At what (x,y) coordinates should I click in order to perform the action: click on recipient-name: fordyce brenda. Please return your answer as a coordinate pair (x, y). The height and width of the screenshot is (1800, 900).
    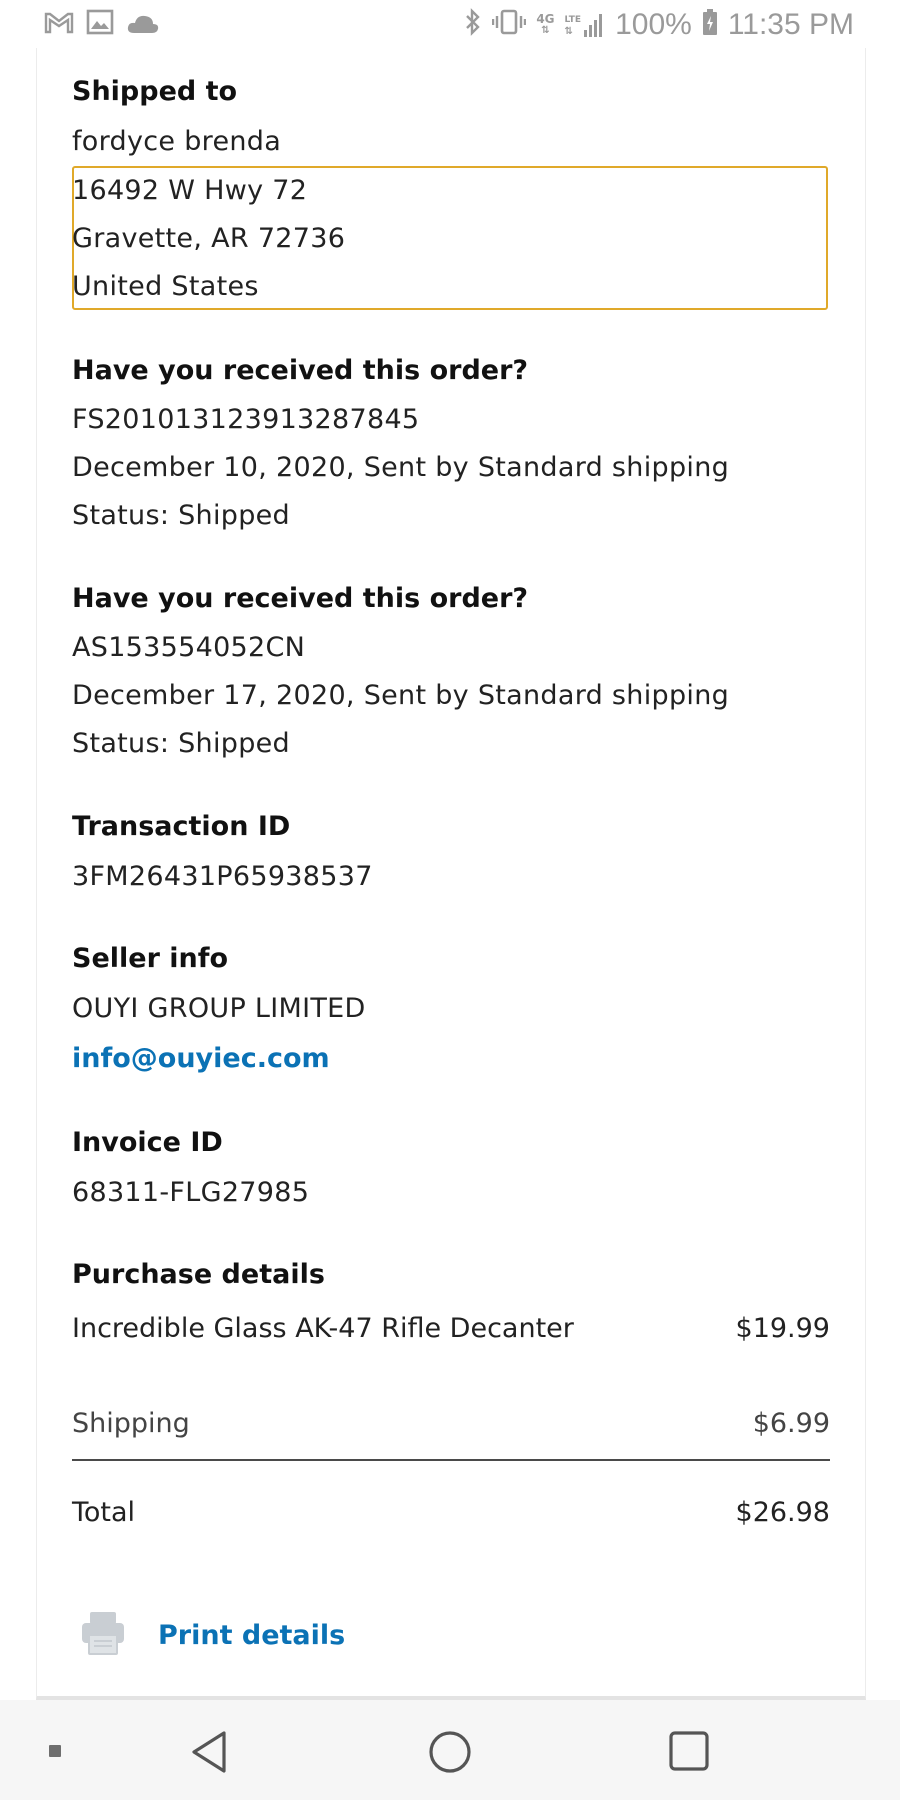
    Looking at the image, I should click on (177, 141).